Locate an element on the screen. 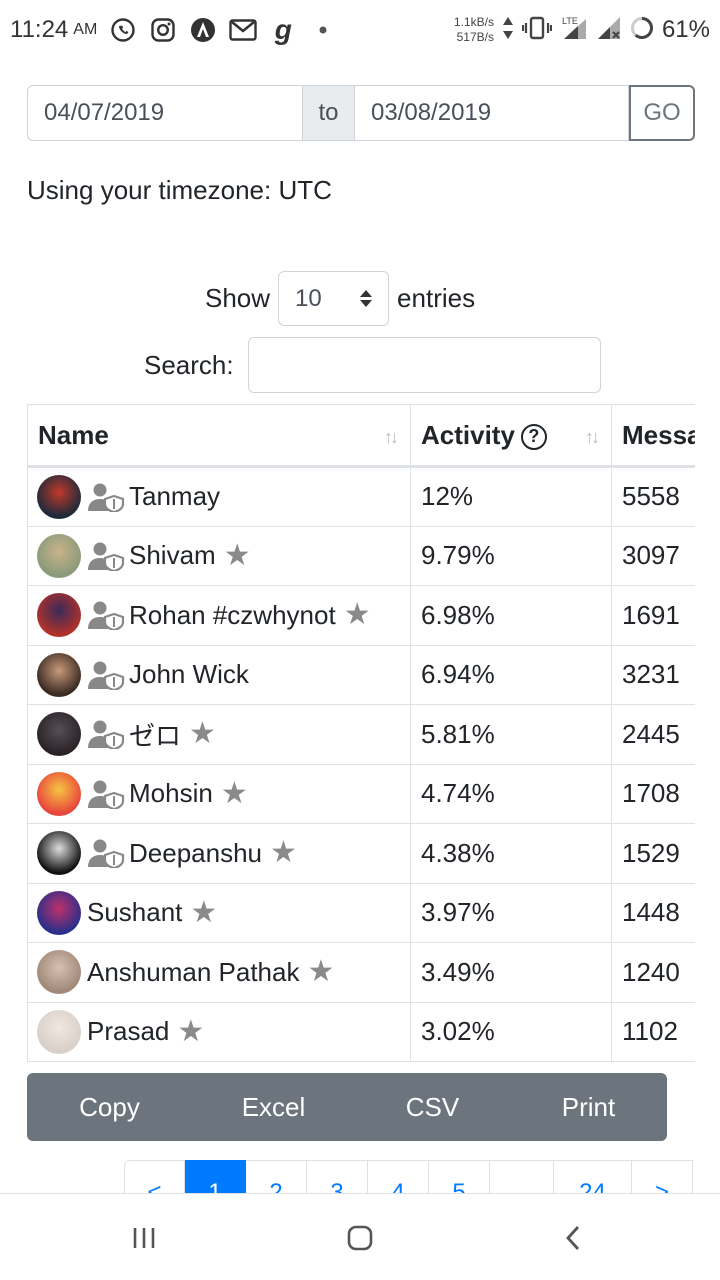  table-row: Deepanshu ★ 4.38% 1529 is located at coordinates (361, 853).